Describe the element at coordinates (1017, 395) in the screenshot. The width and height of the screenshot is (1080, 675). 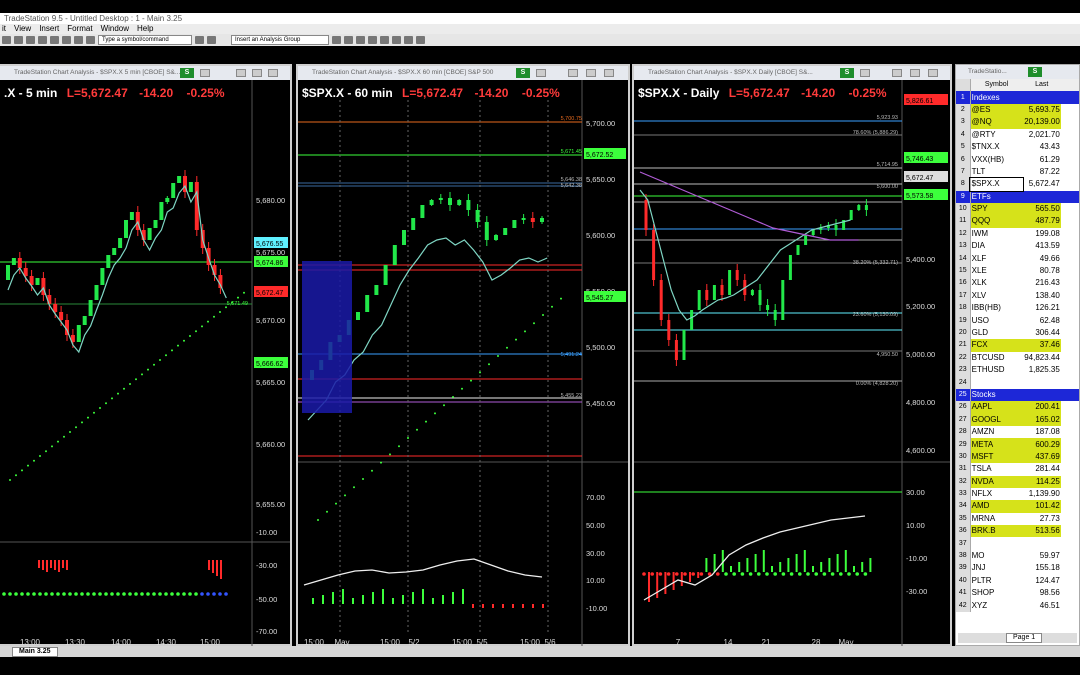
I see `table-row: 25 Stocks` at that location.